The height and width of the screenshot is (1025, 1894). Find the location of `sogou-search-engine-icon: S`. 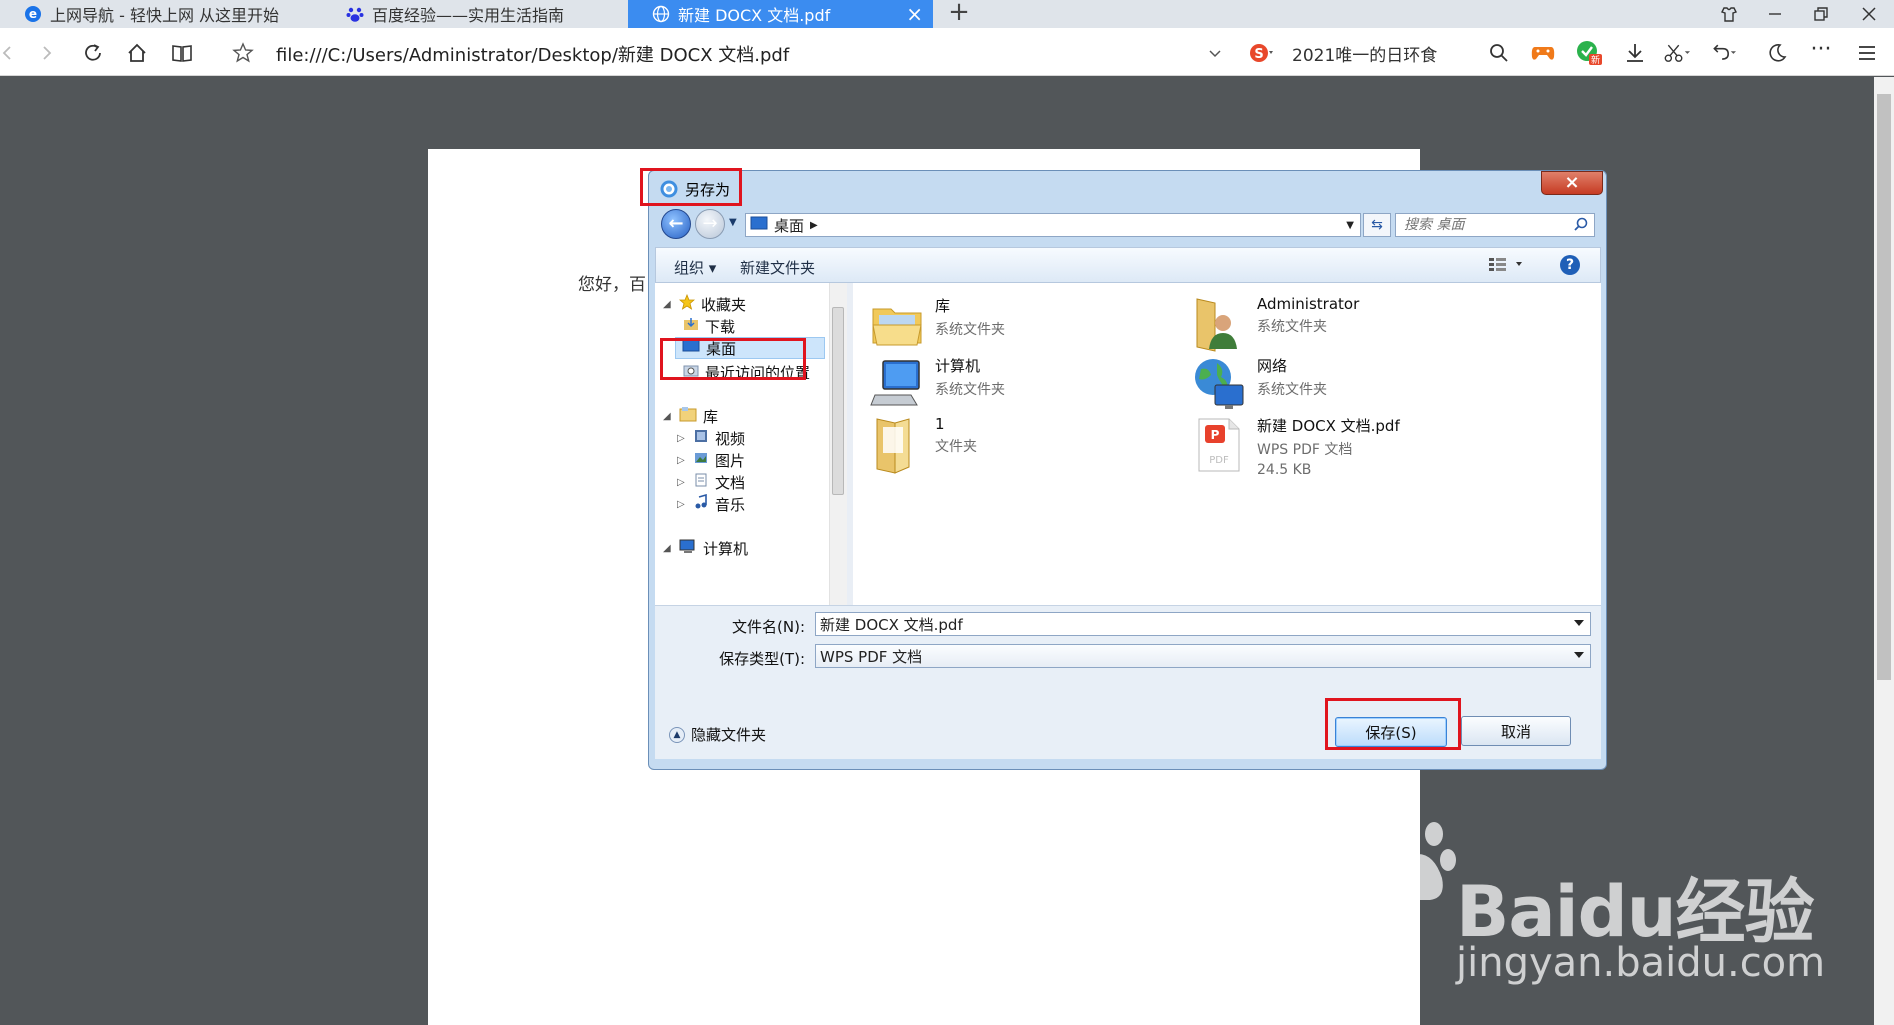

sogou-search-engine-icon: S is located at coordinates (1261, 53).